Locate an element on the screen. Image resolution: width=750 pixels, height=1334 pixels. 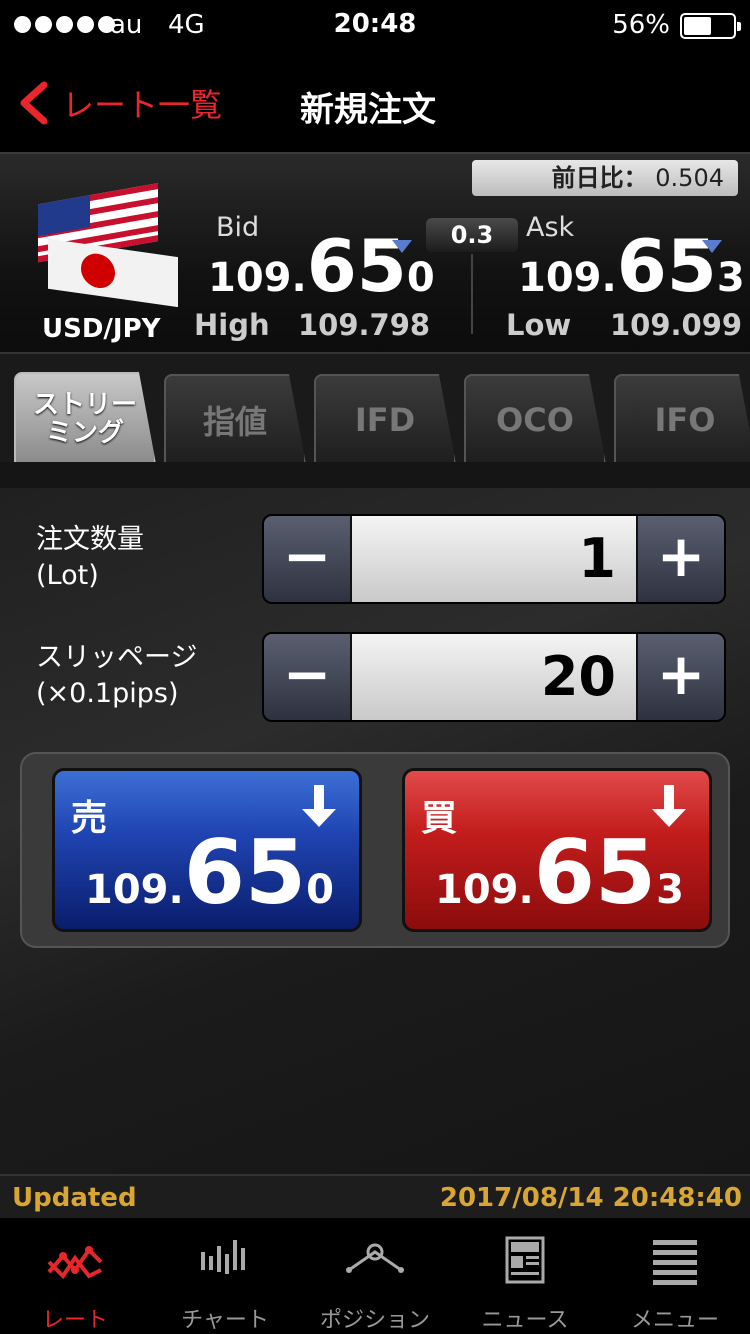
navigation-bar: レート一覧 新規注文 is located at coordinates (375, 102).